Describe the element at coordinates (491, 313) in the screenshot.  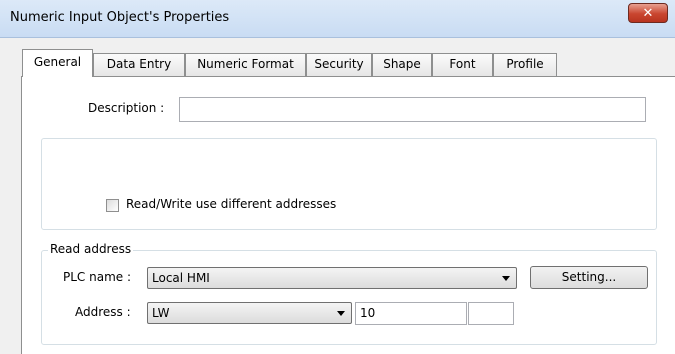
I see `address-extra-input` at that location.